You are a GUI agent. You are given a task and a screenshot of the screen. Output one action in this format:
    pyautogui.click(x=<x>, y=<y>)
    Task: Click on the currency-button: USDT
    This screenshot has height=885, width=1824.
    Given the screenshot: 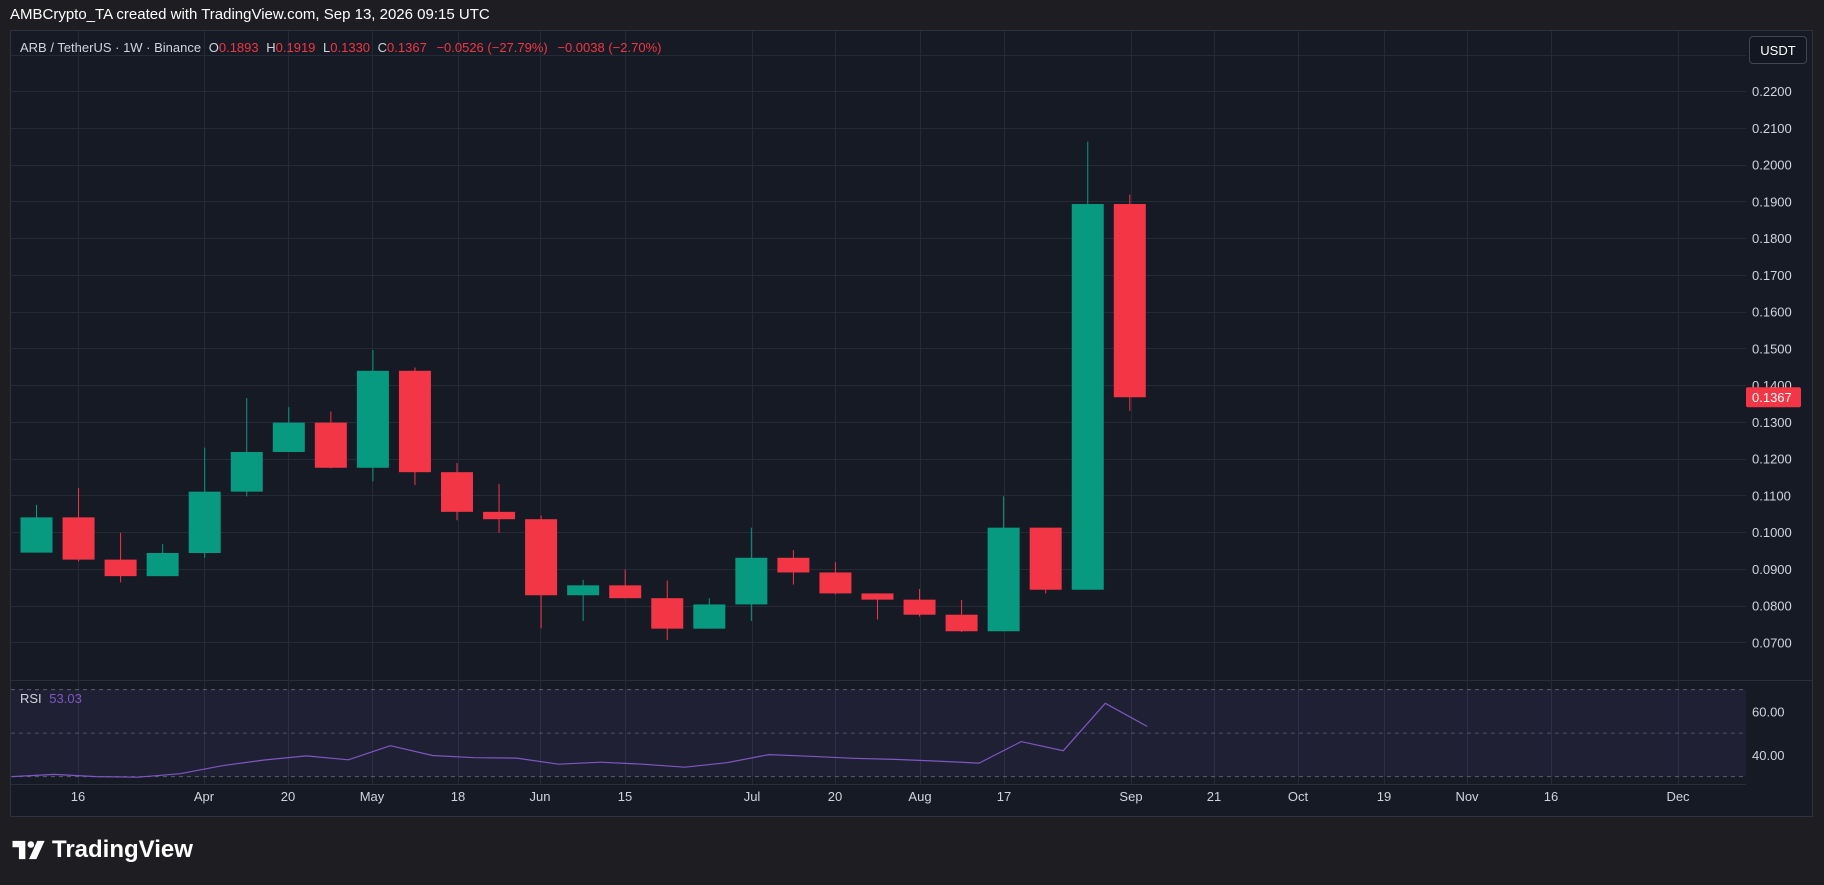 What is the action you would take?
    pyautogui.click(x=1778, y=50)
    